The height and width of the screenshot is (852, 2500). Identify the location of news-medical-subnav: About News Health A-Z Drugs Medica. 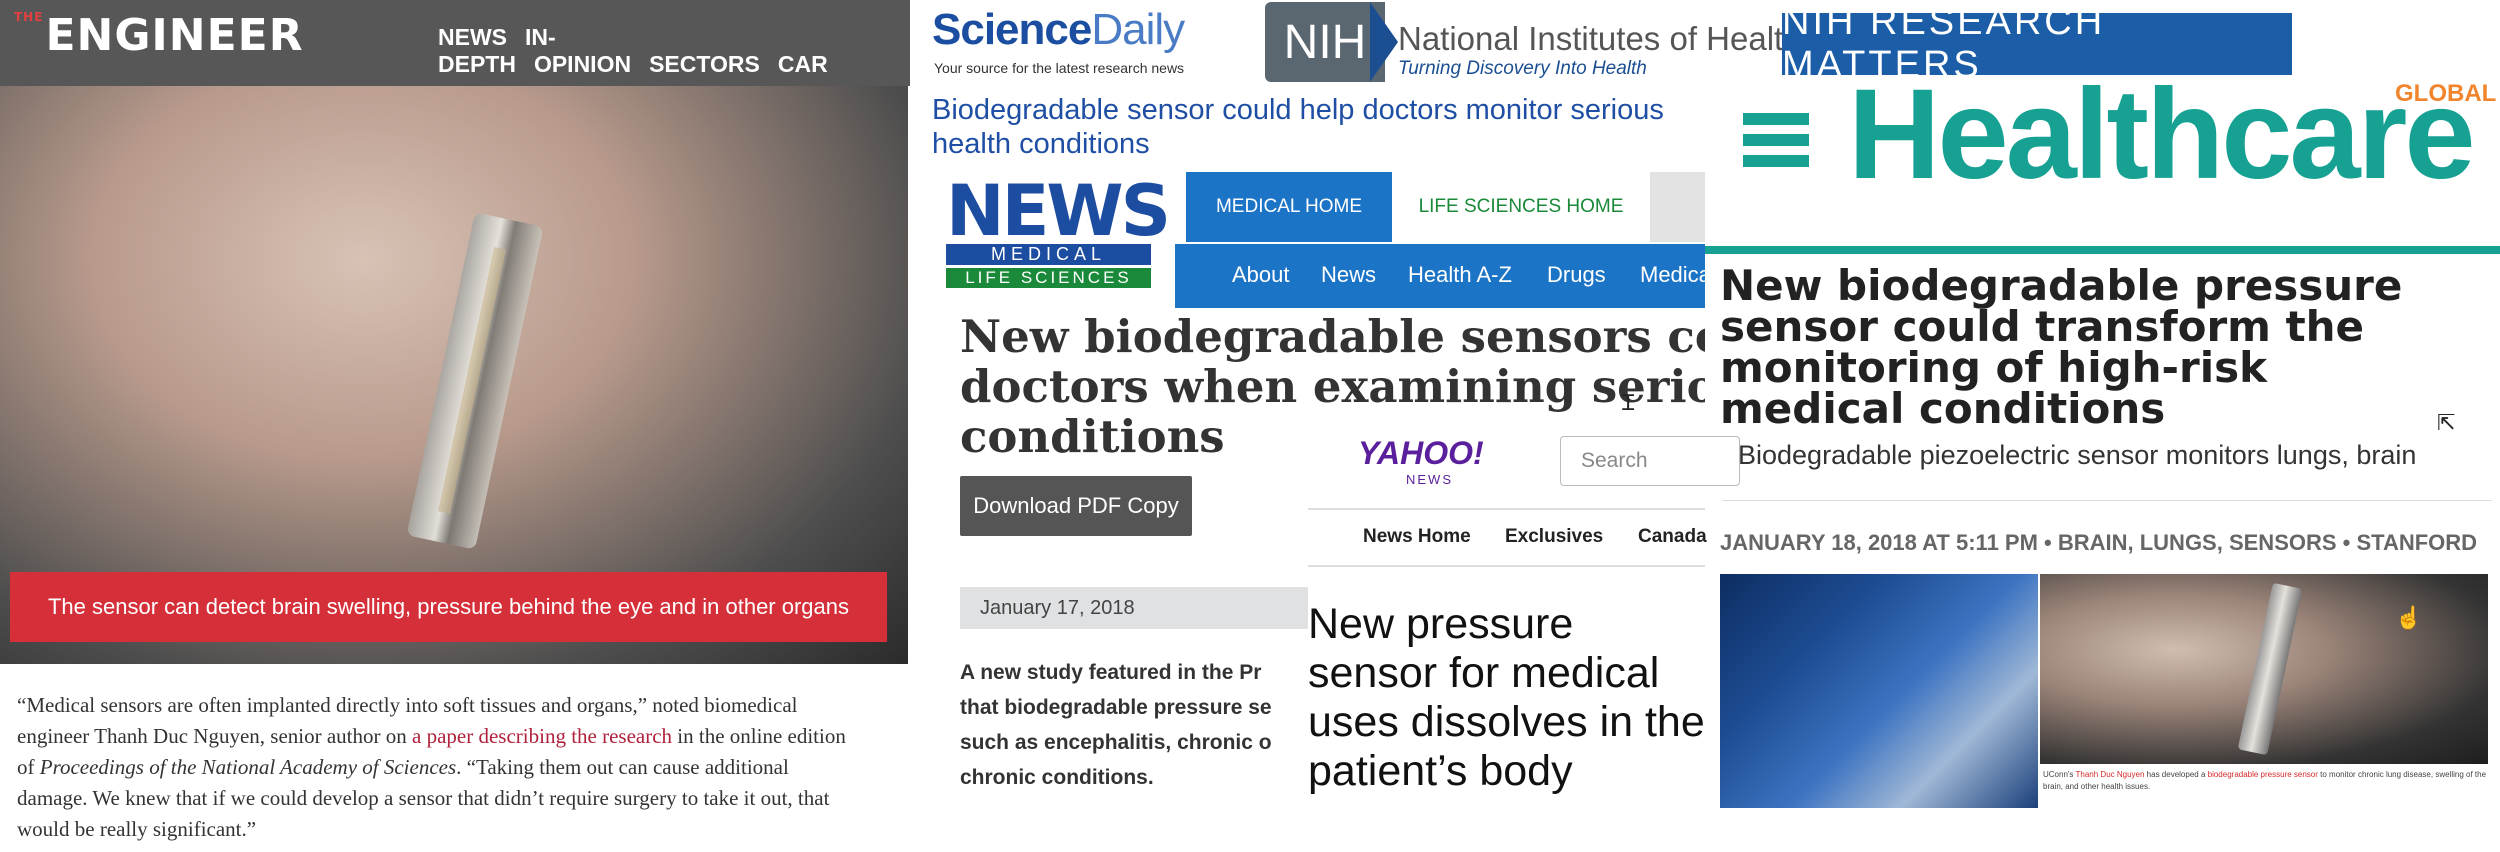
(1443, 276).